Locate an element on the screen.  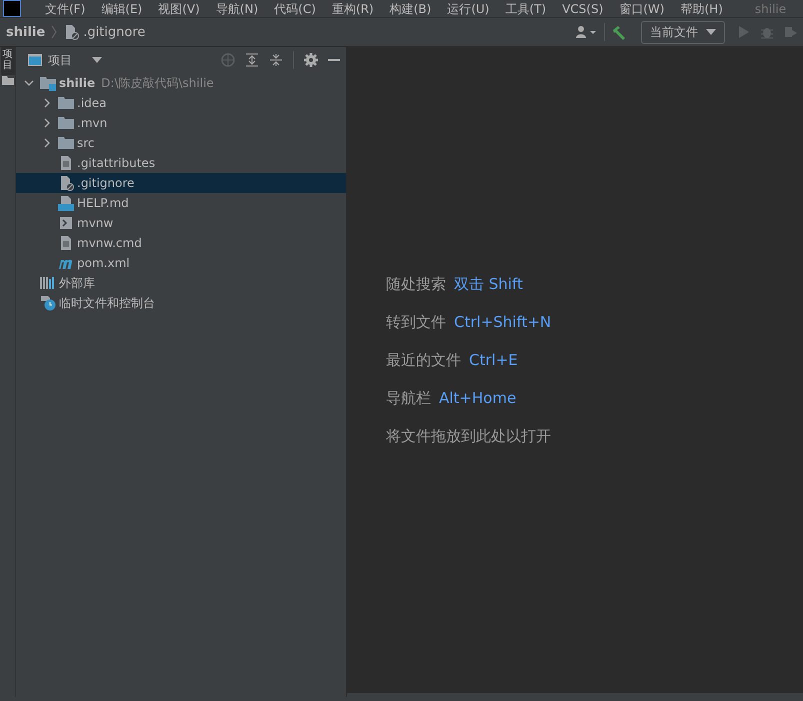
menu-item: 窗口(W) is located at coordinates (641, 8).